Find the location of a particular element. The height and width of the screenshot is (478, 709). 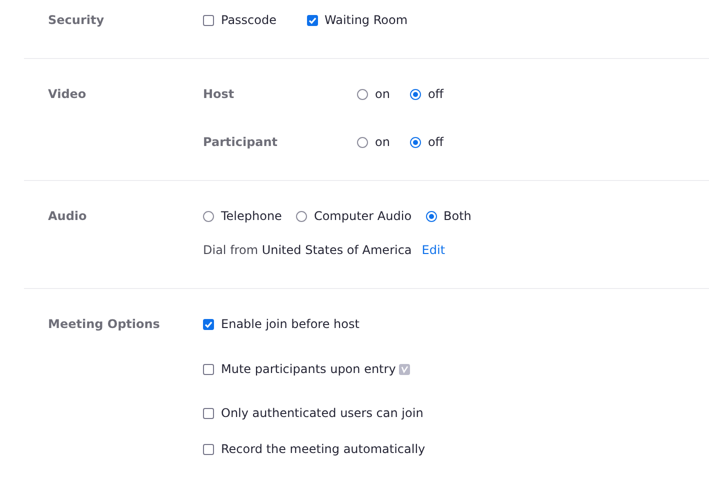

checkbox-label: Waiting Room is located at coordinates (366, 20).